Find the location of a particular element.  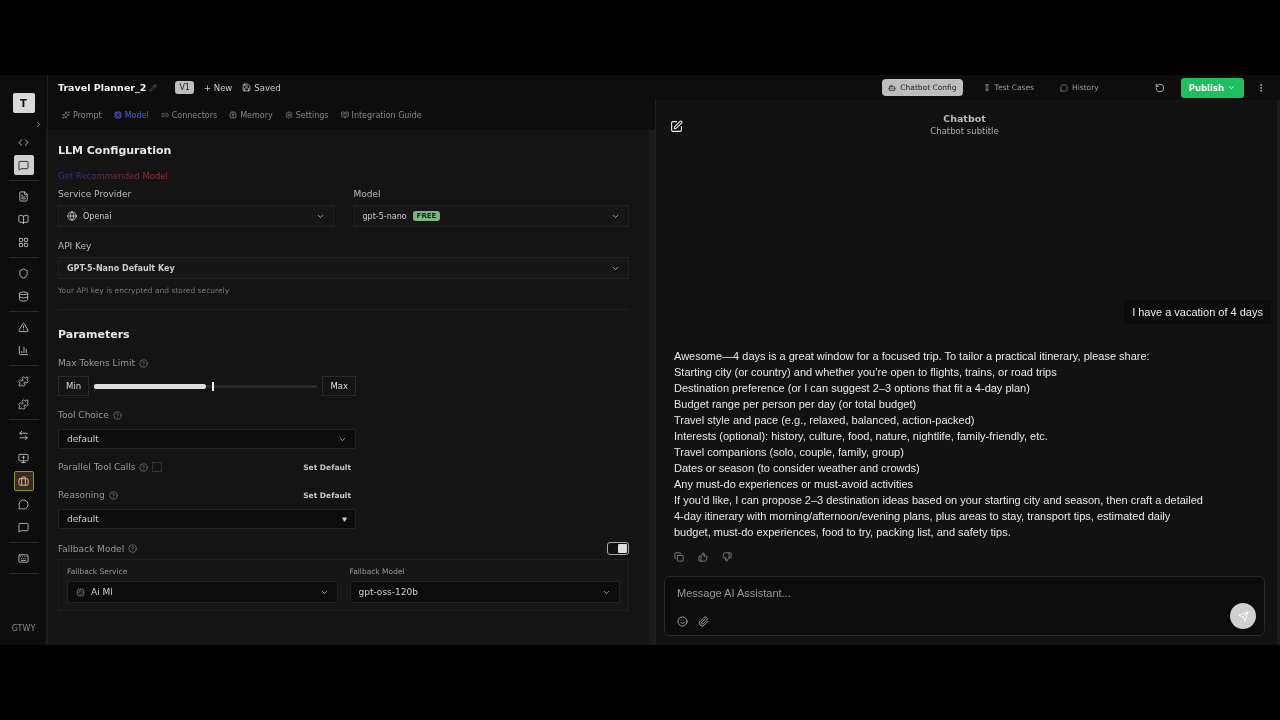

section-heading: Parameters is located at coordinates (94, 334).